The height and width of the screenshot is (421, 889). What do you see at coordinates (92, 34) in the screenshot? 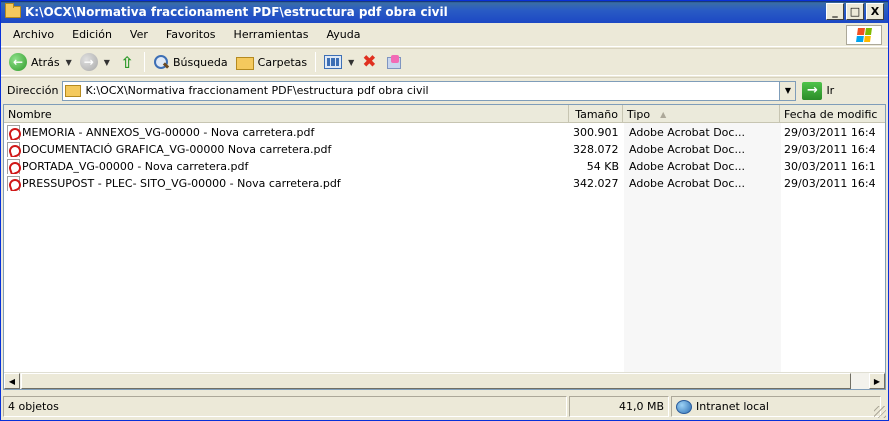
I see `menu-edicion: Edición` at bounding box center [92, 34].